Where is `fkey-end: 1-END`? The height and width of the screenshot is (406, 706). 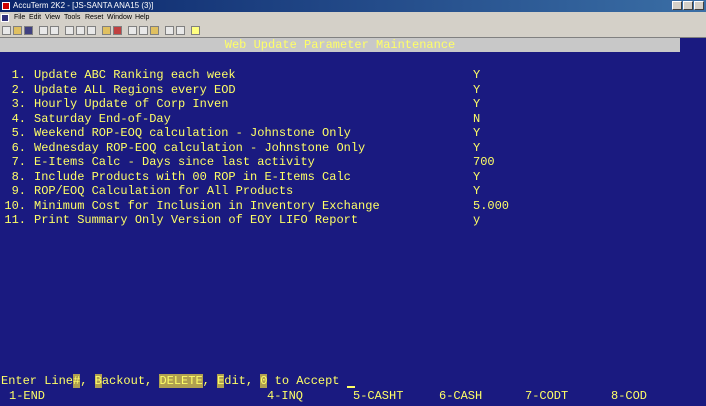 fkey-end: 1-END is located at coordinates (27, 396).